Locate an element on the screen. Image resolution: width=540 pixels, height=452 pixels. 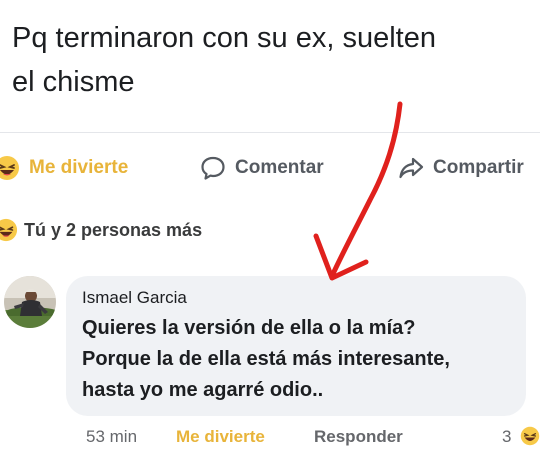
comment-line-1: Quieres la versión de ella o la mía? is located at coordinates (249, 328).